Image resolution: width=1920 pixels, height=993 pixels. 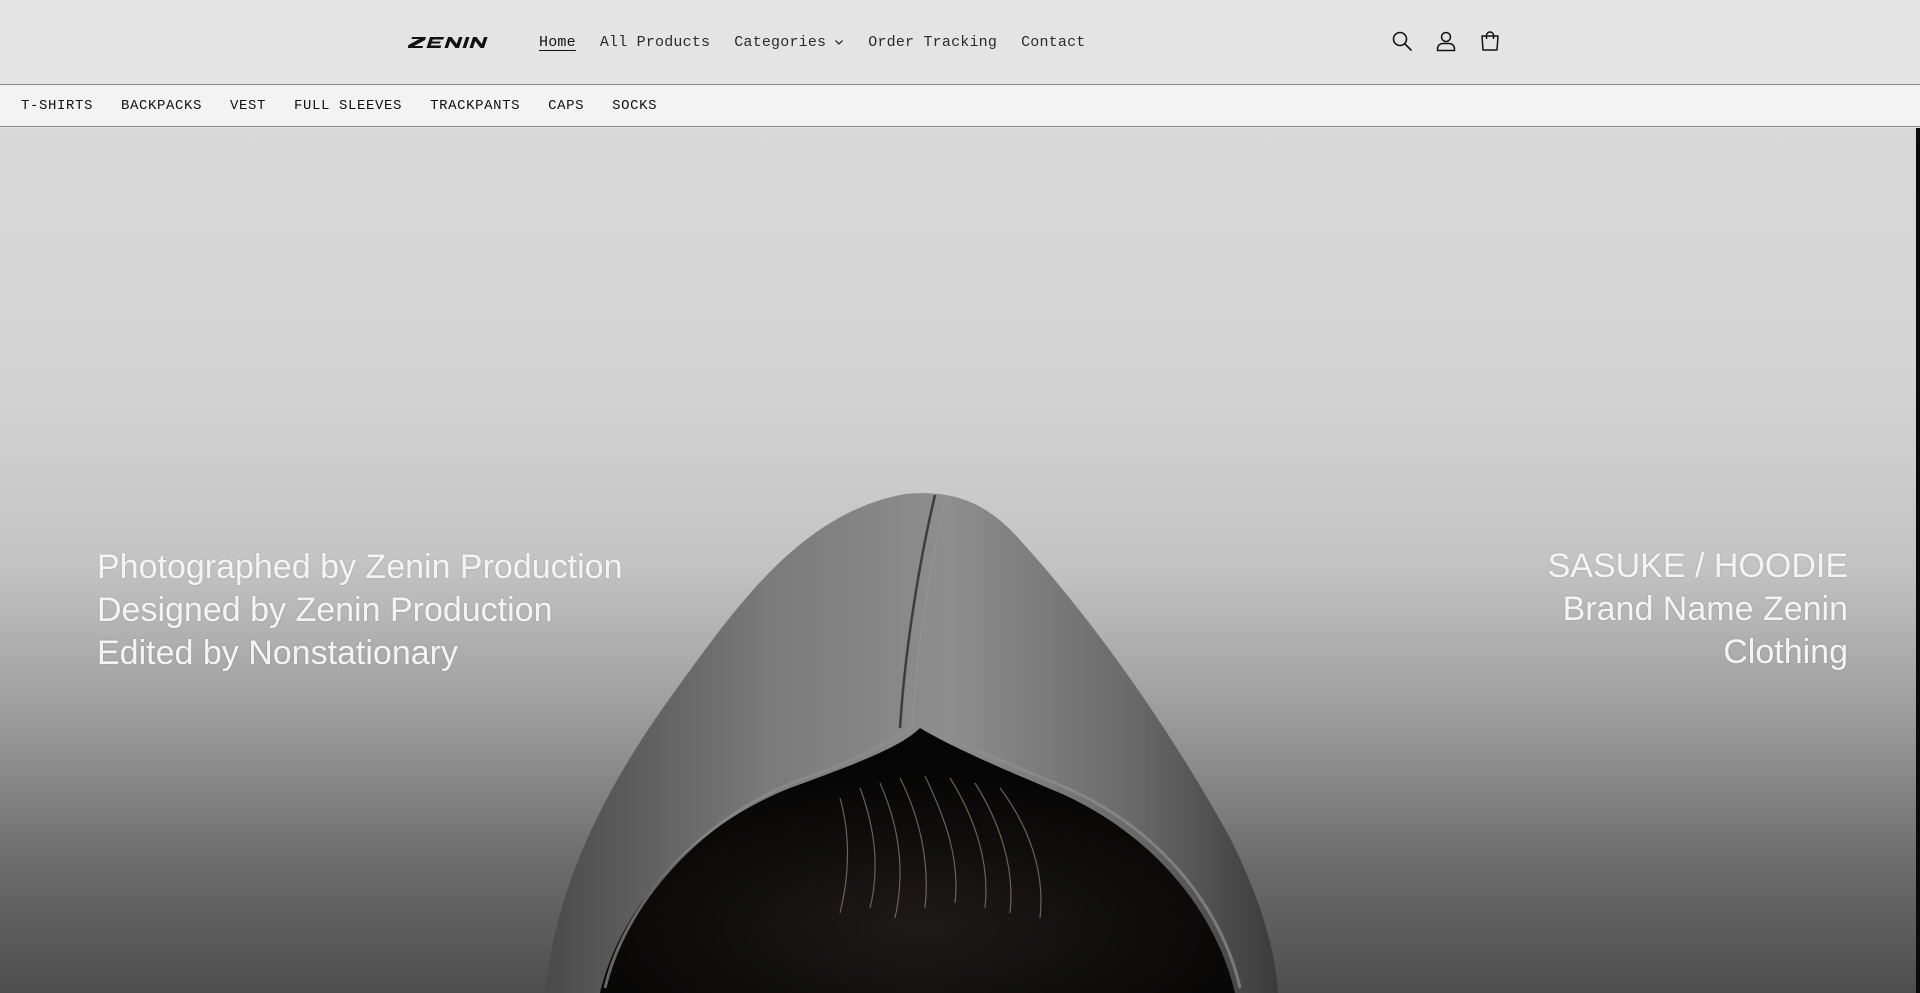 I want to click on category-socks: SOCKS, so click(x=634, y=106).